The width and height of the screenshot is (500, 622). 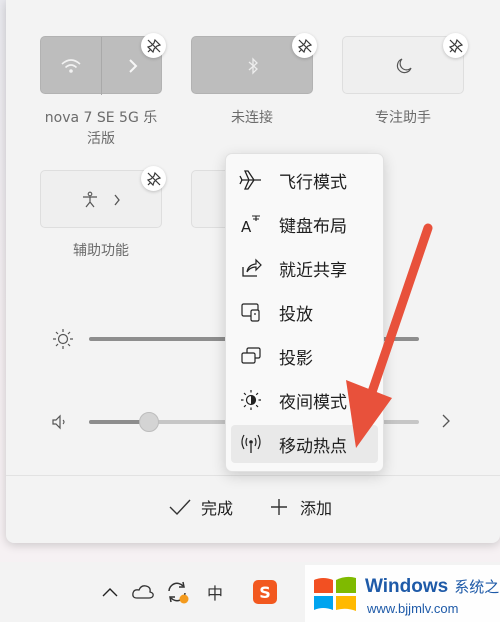 What do you see at coordinates (246, 226) in the screenshot?
I see `svg-text: A` at bounding box center [246, 226].